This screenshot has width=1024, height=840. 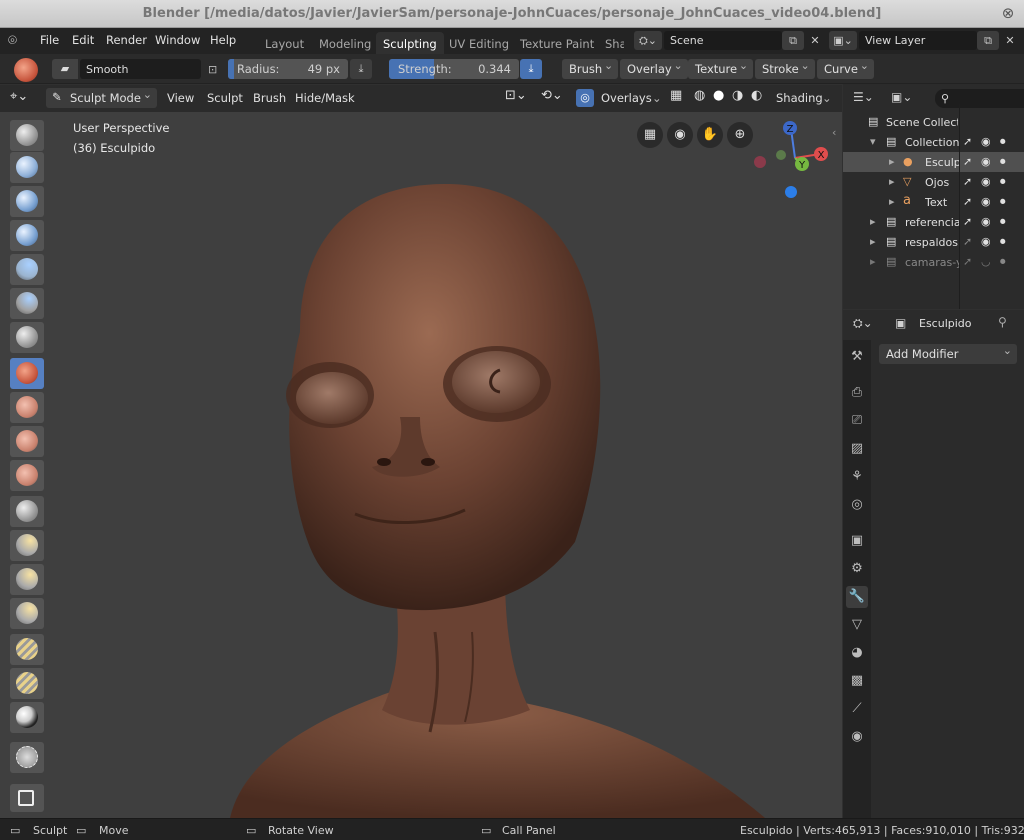 I want to click on camera-view-icon: ◉, so click(x=680, y=135).